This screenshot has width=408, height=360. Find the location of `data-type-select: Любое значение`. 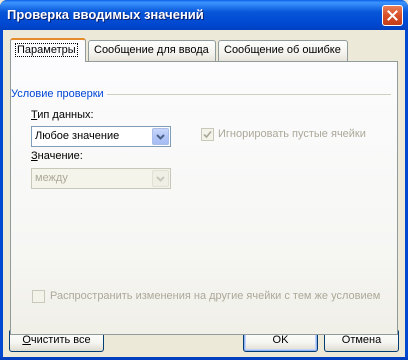

data-type-select: Любое значение is located at coordinates (101, 136).